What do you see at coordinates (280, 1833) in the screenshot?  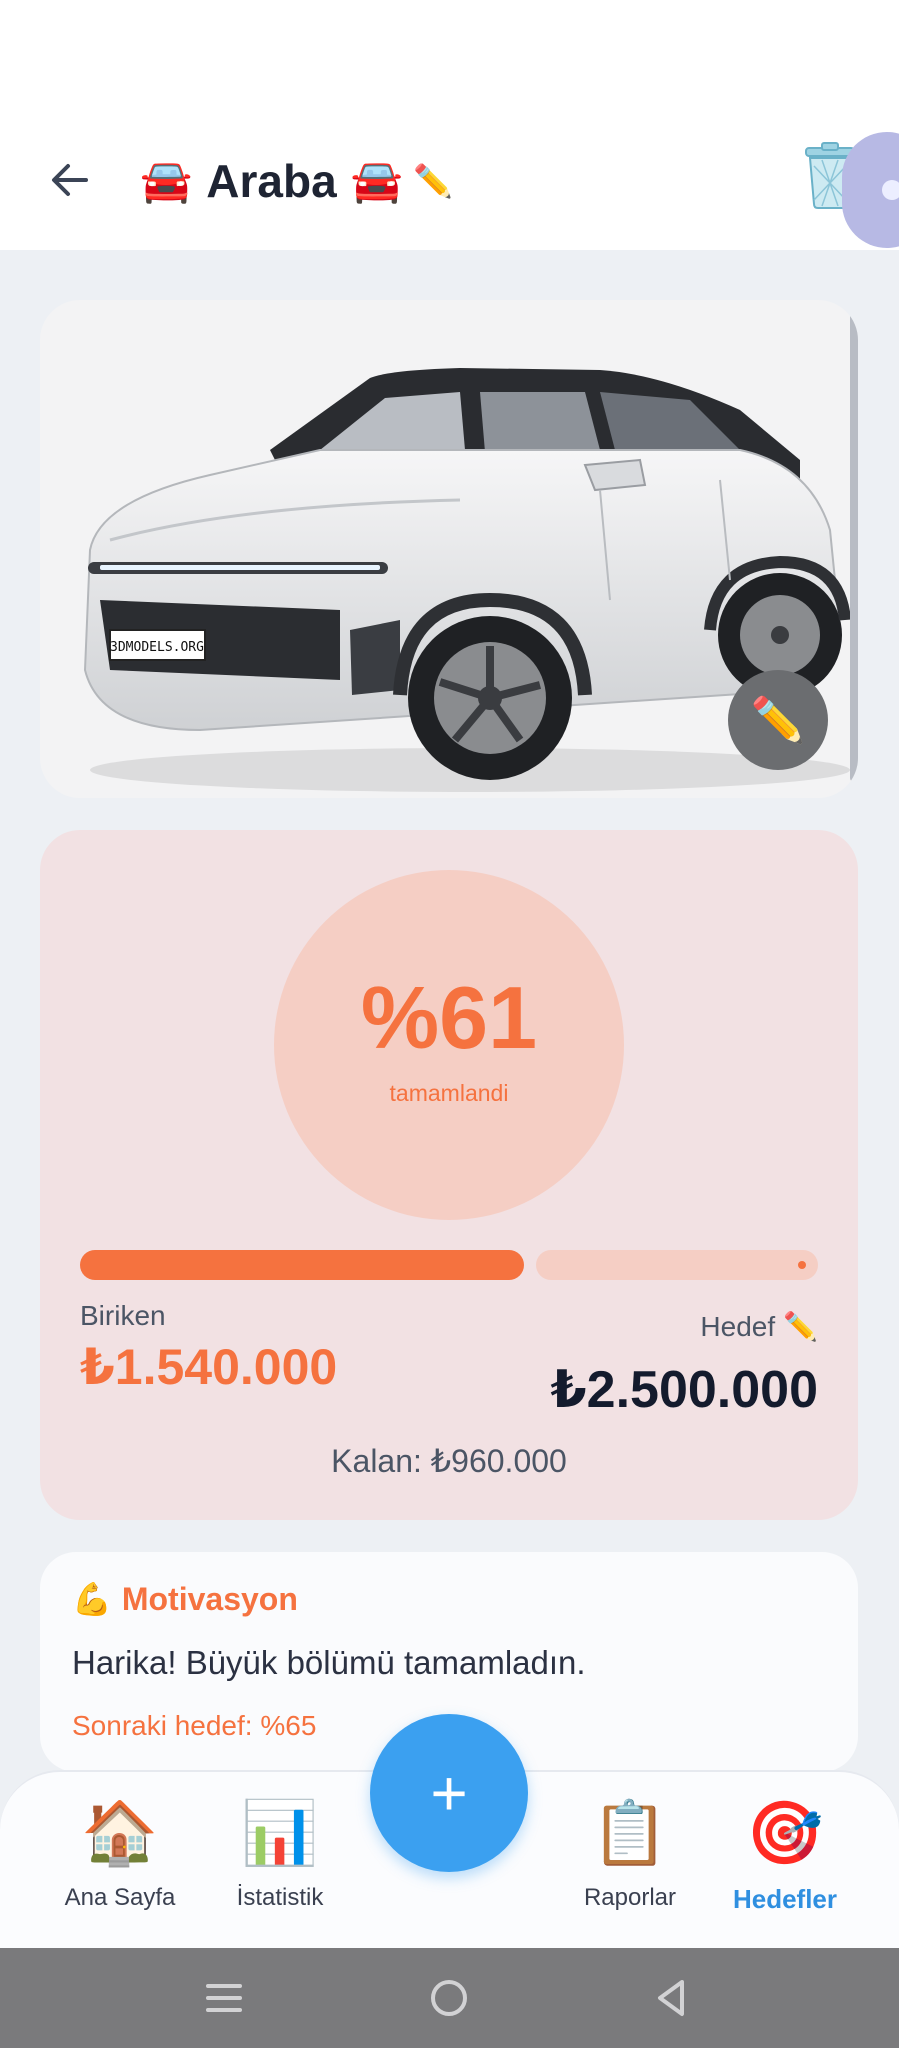 I see `bar-chart-icon: 📊` at bounding box center [280, 1833].